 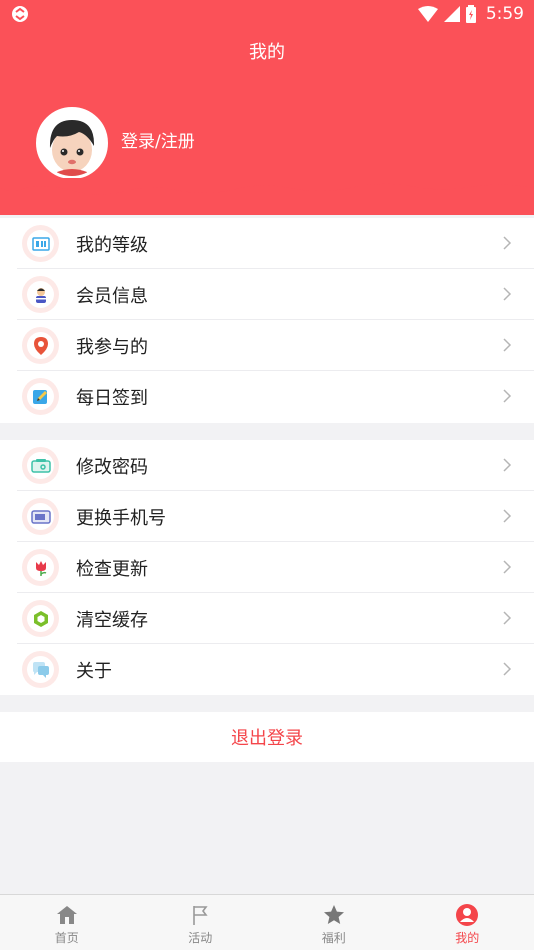 What do you see at coordinates (427, 14) in the screenshot?
I see `wifi-icon` at bounding box center [427, 14].